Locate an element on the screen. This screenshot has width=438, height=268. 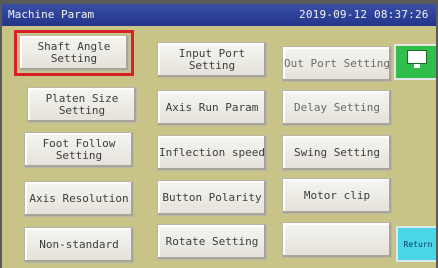
empty-button is located at coordinates (337, 240).